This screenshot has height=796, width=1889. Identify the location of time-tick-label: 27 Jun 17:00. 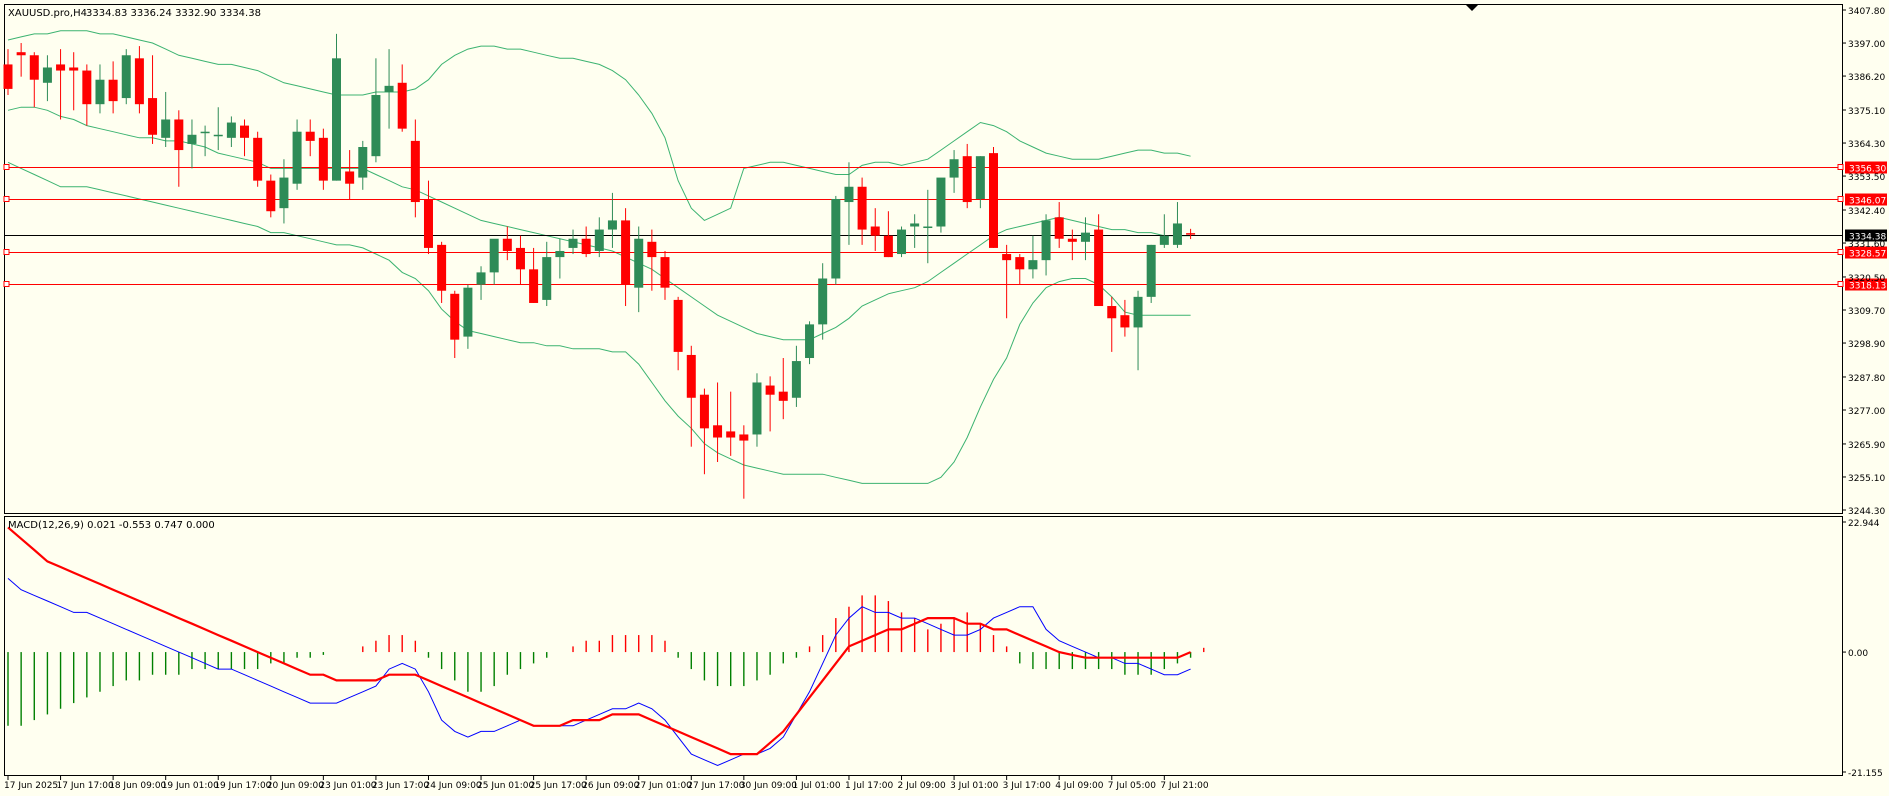
(715, 786).